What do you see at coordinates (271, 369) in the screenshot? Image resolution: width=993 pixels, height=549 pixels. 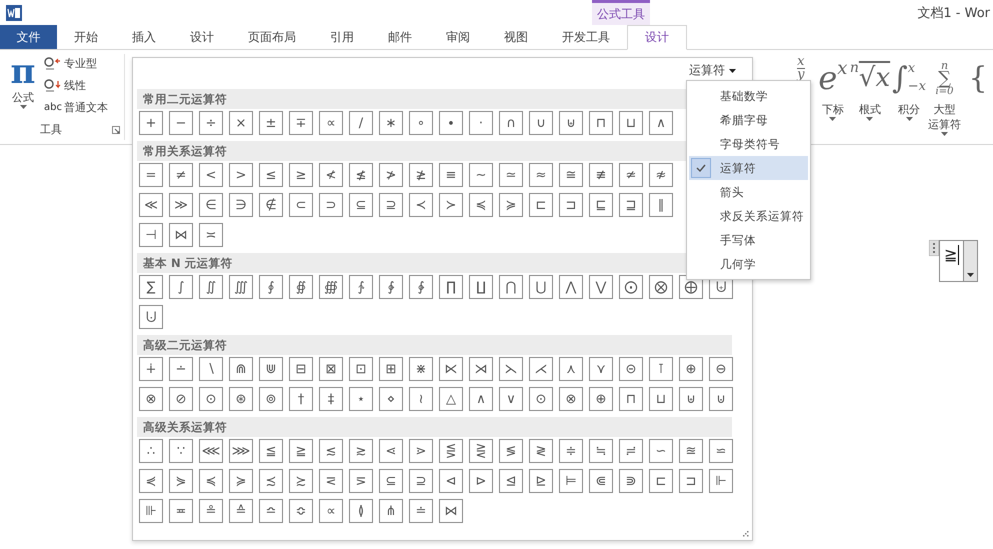 I see `symbol-button: ⋓` at bounding box center [271, 369].